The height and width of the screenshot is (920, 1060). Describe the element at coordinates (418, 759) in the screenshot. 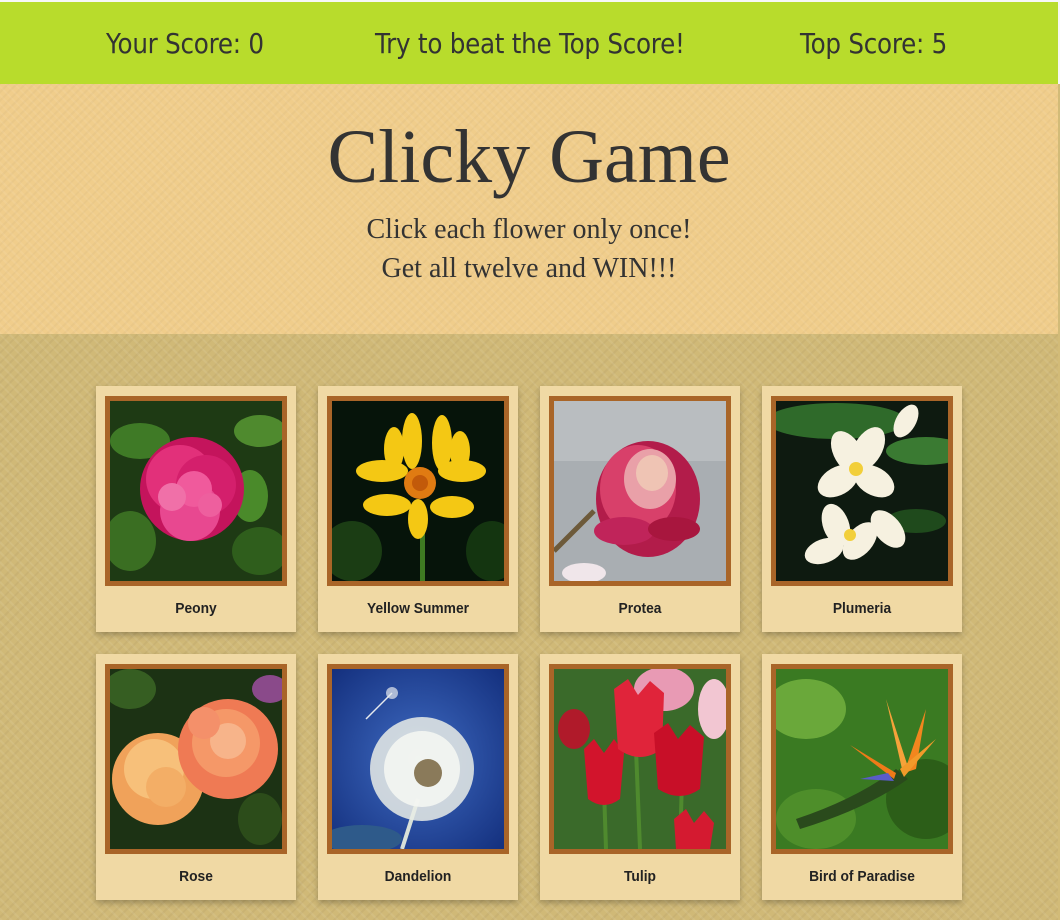

I see `dandelion-image` at that location.